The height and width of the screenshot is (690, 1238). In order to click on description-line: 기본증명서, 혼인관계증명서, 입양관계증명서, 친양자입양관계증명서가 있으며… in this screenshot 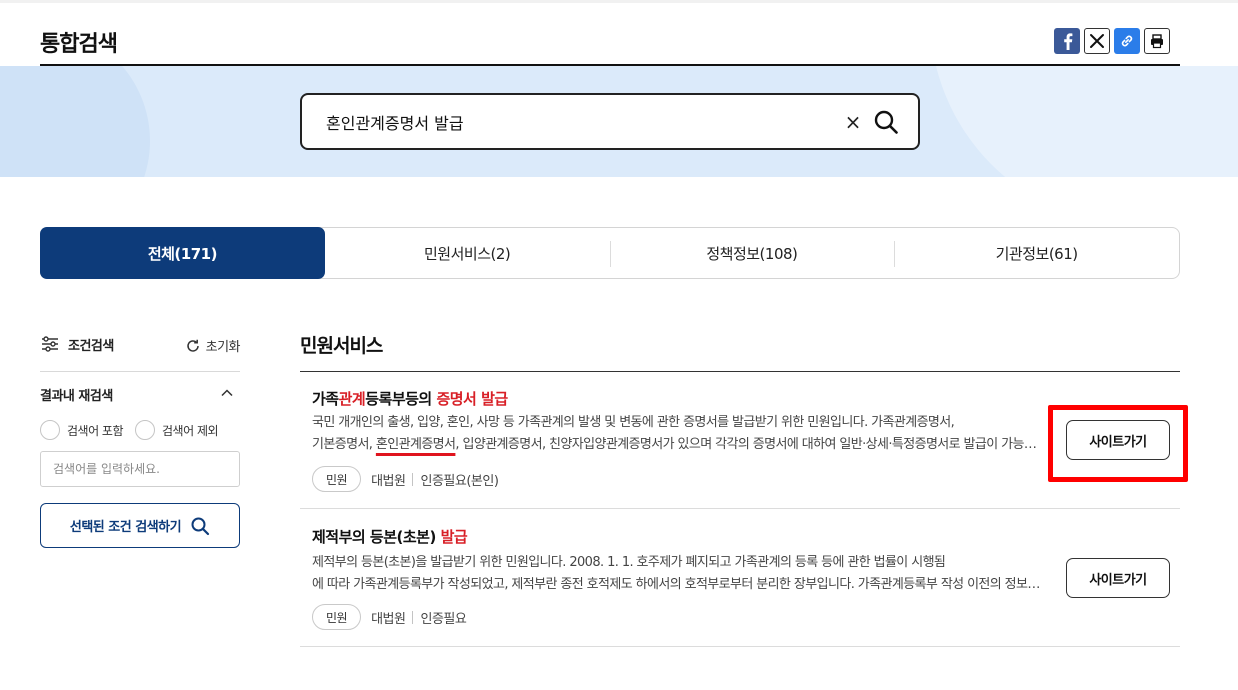, I will do `click(677, 445)`.